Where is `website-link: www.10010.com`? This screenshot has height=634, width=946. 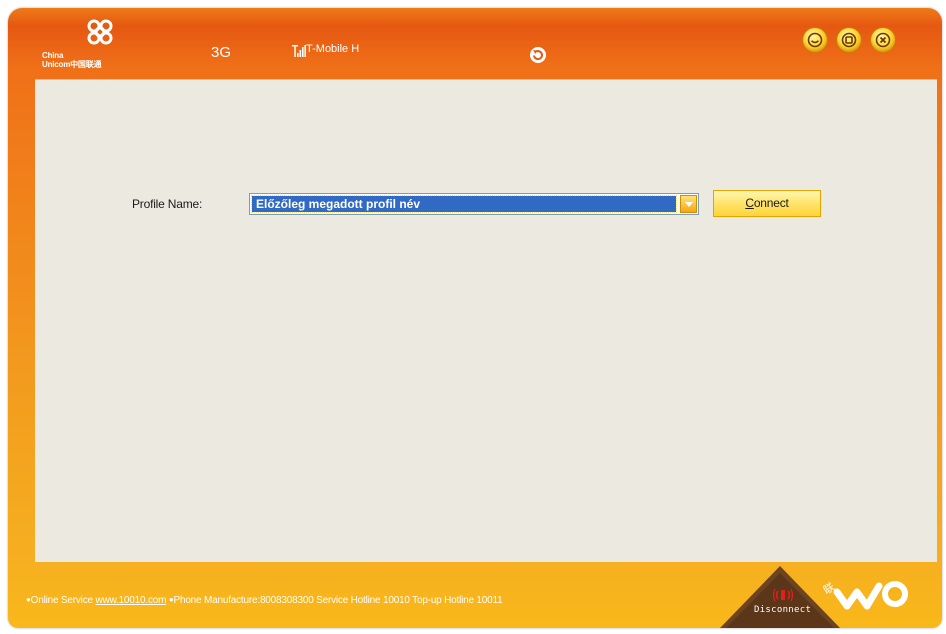 website-link: www.10010.com is located at coordinates (130, 600).